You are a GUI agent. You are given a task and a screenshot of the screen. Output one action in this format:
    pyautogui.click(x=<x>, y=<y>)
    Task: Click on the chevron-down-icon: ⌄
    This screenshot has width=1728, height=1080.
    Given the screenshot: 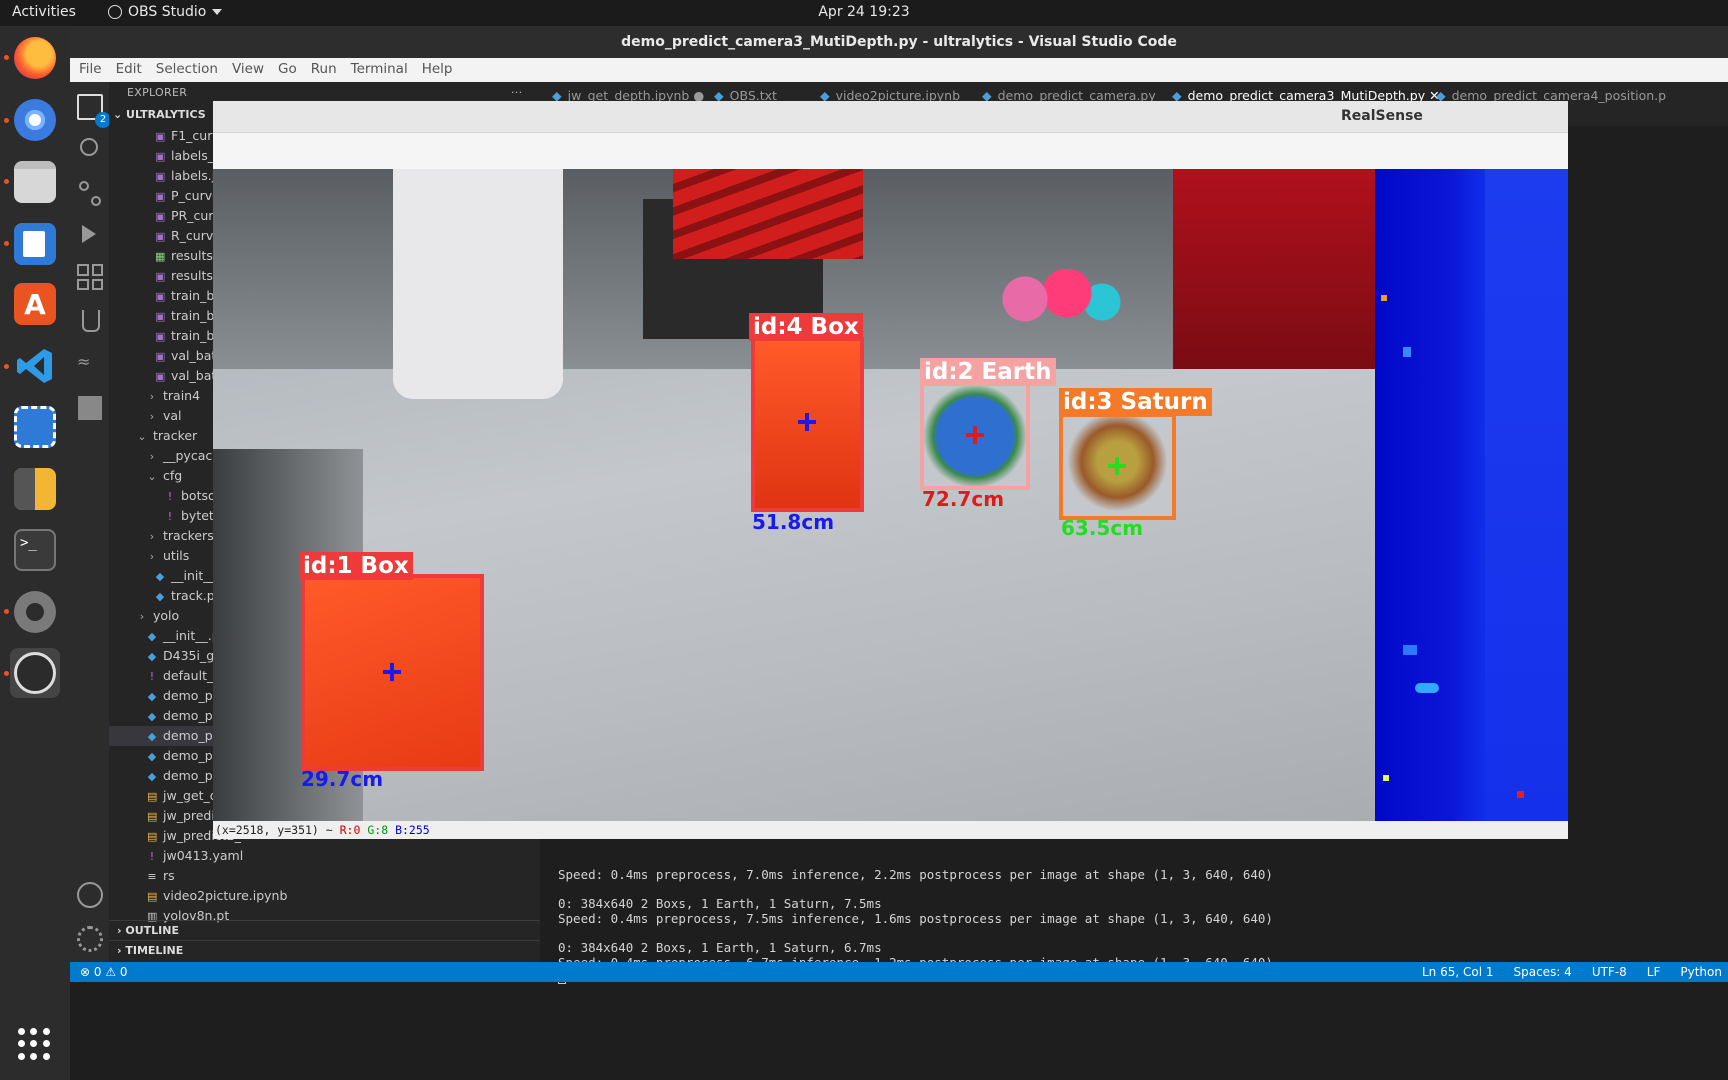 What is the action you would take?
    pyautogui.click(x=120, y=114)
    